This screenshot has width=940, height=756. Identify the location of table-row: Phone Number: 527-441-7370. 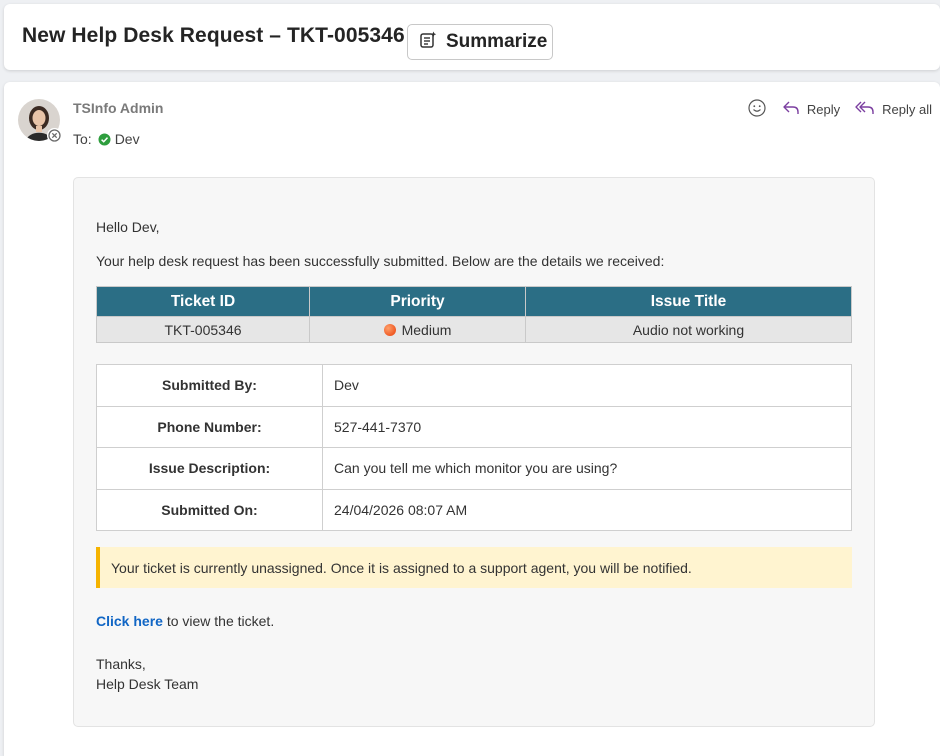
(474, 426).